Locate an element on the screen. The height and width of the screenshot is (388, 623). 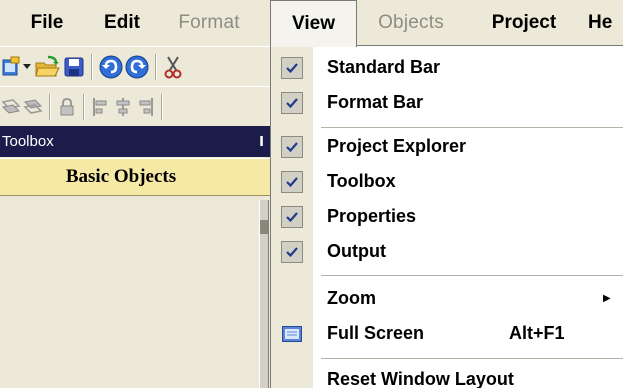
menu-item-project-explorer: Project Explorer is located at coordinates (447, 146).